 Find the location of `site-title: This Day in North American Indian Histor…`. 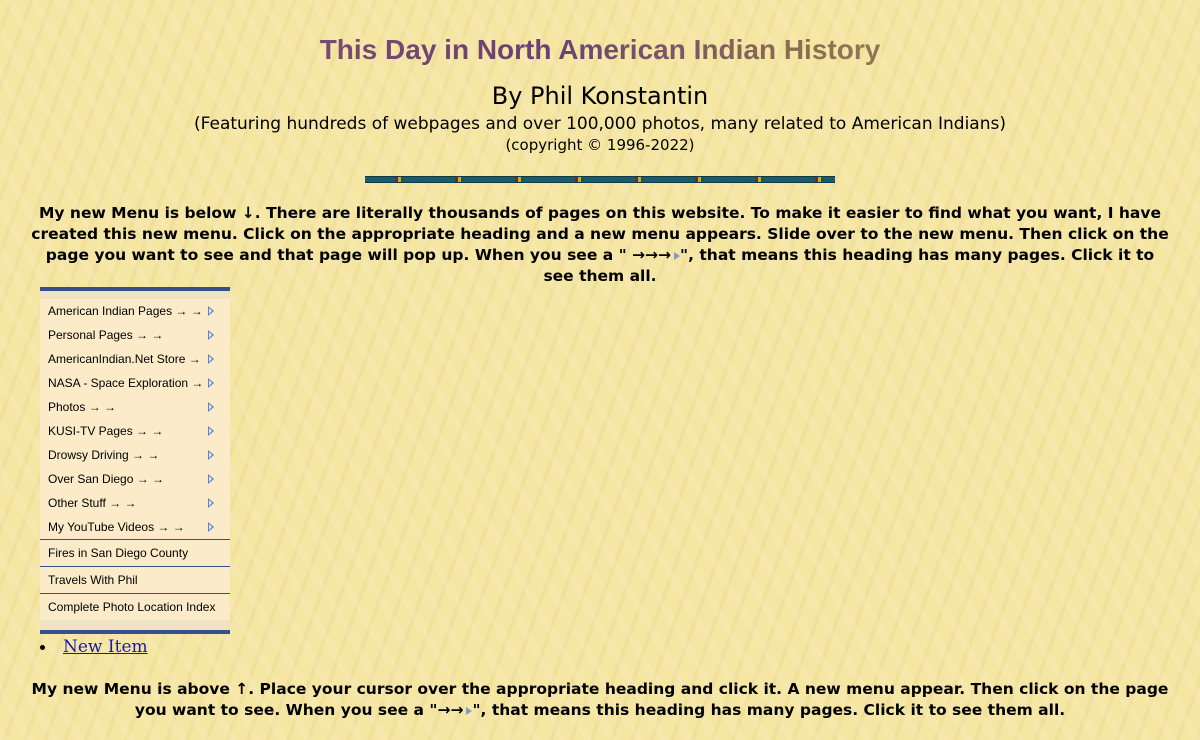

site-title: This Day in North American Indian Histor… is located at coordinates (600, 50).